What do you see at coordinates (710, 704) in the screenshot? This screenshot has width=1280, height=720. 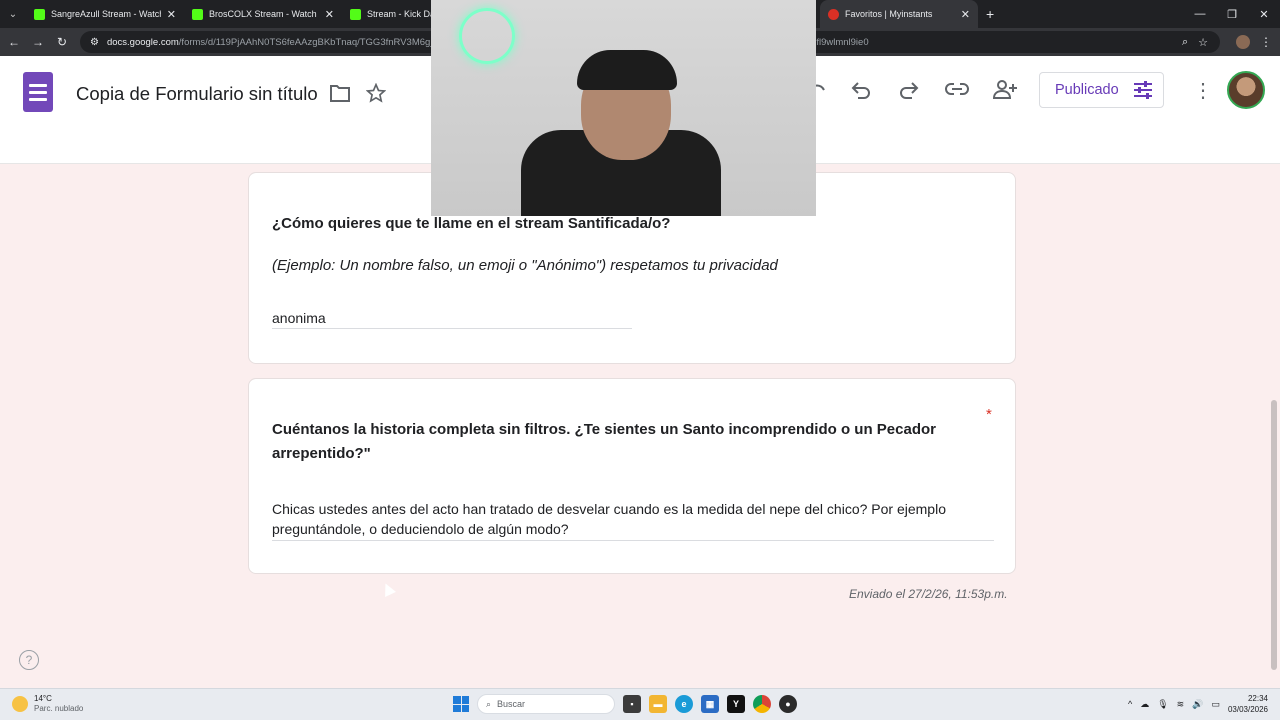 I see `microsoft-store-icon: ▦` at bounding box center [710, 704].